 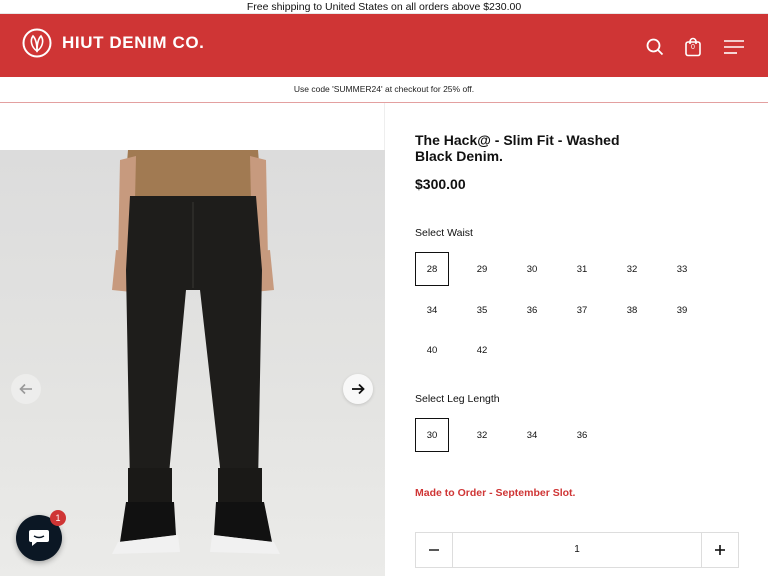 I want to click on waist-option: 35, so click(x=482, y=310).